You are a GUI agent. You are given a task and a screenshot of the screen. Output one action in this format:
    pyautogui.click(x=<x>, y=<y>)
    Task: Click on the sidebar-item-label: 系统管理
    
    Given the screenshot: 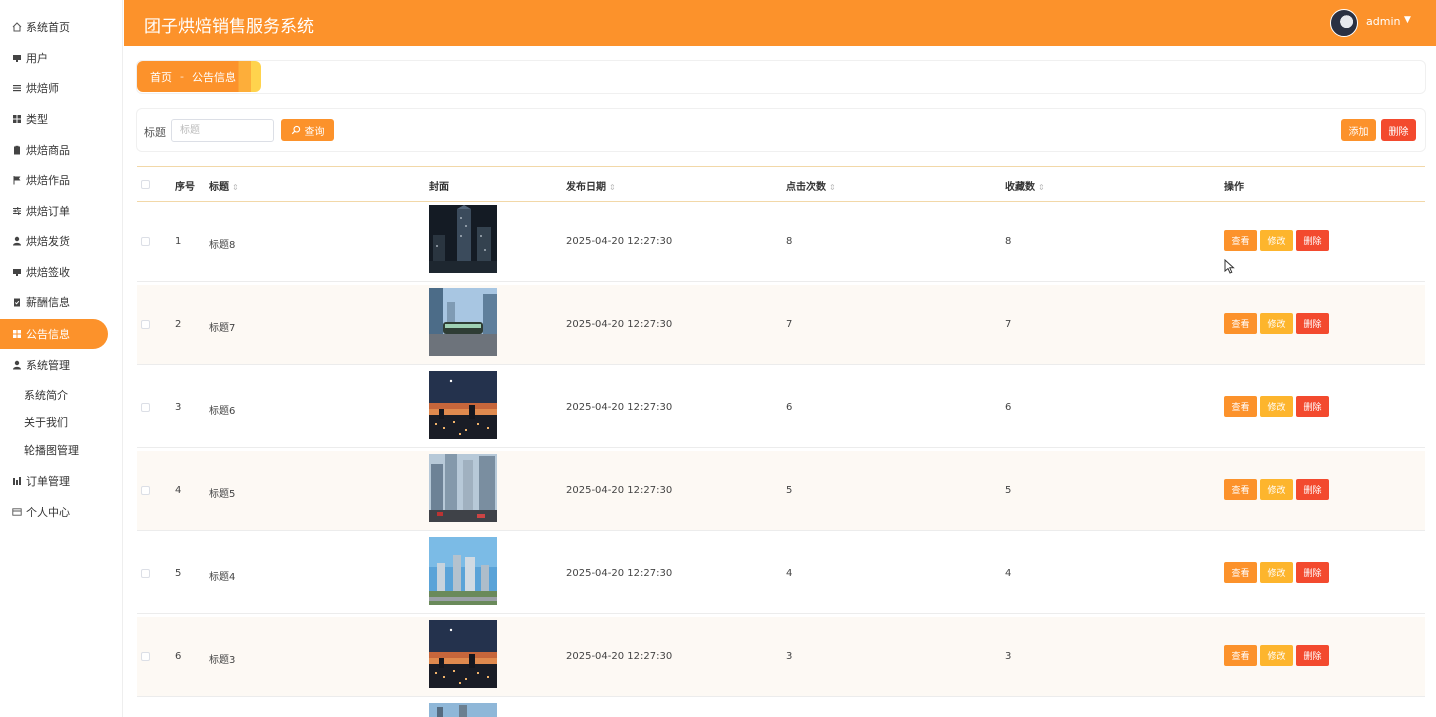 What is the action you would take?
    pyautogui.click(x=48, y=365)
    